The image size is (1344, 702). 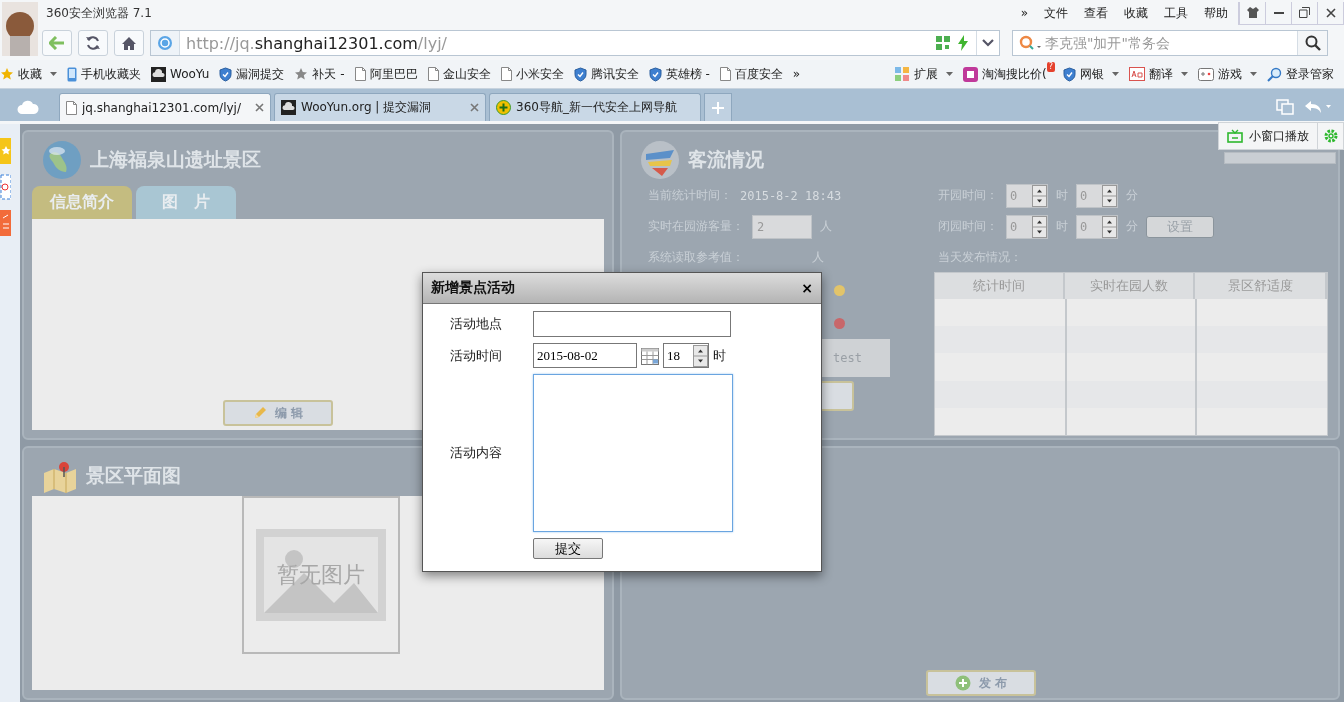 What do you see at coordinates (476, 355) in the screenshot?
I see `field-label: 活动时间` at bounding box center [476, 355].